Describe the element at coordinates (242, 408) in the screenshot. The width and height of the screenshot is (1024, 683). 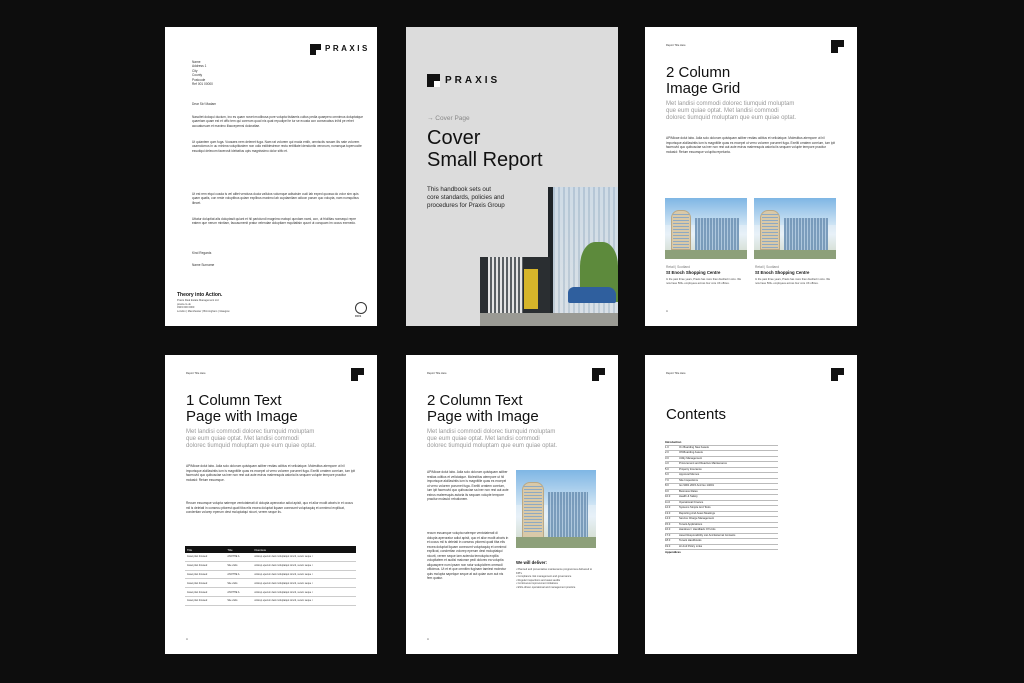
I see `page-title: 1 Column Text Page with Image` at that location.